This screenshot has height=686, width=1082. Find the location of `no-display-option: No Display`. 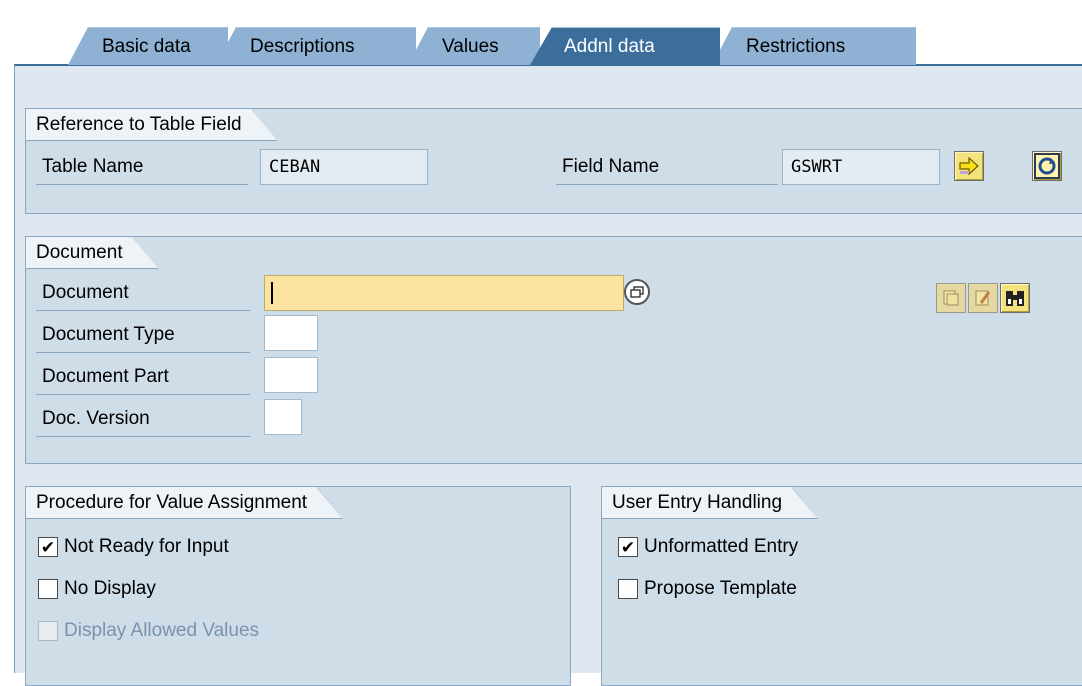

no-display-option: No Display is located at coordinates (97, 589).